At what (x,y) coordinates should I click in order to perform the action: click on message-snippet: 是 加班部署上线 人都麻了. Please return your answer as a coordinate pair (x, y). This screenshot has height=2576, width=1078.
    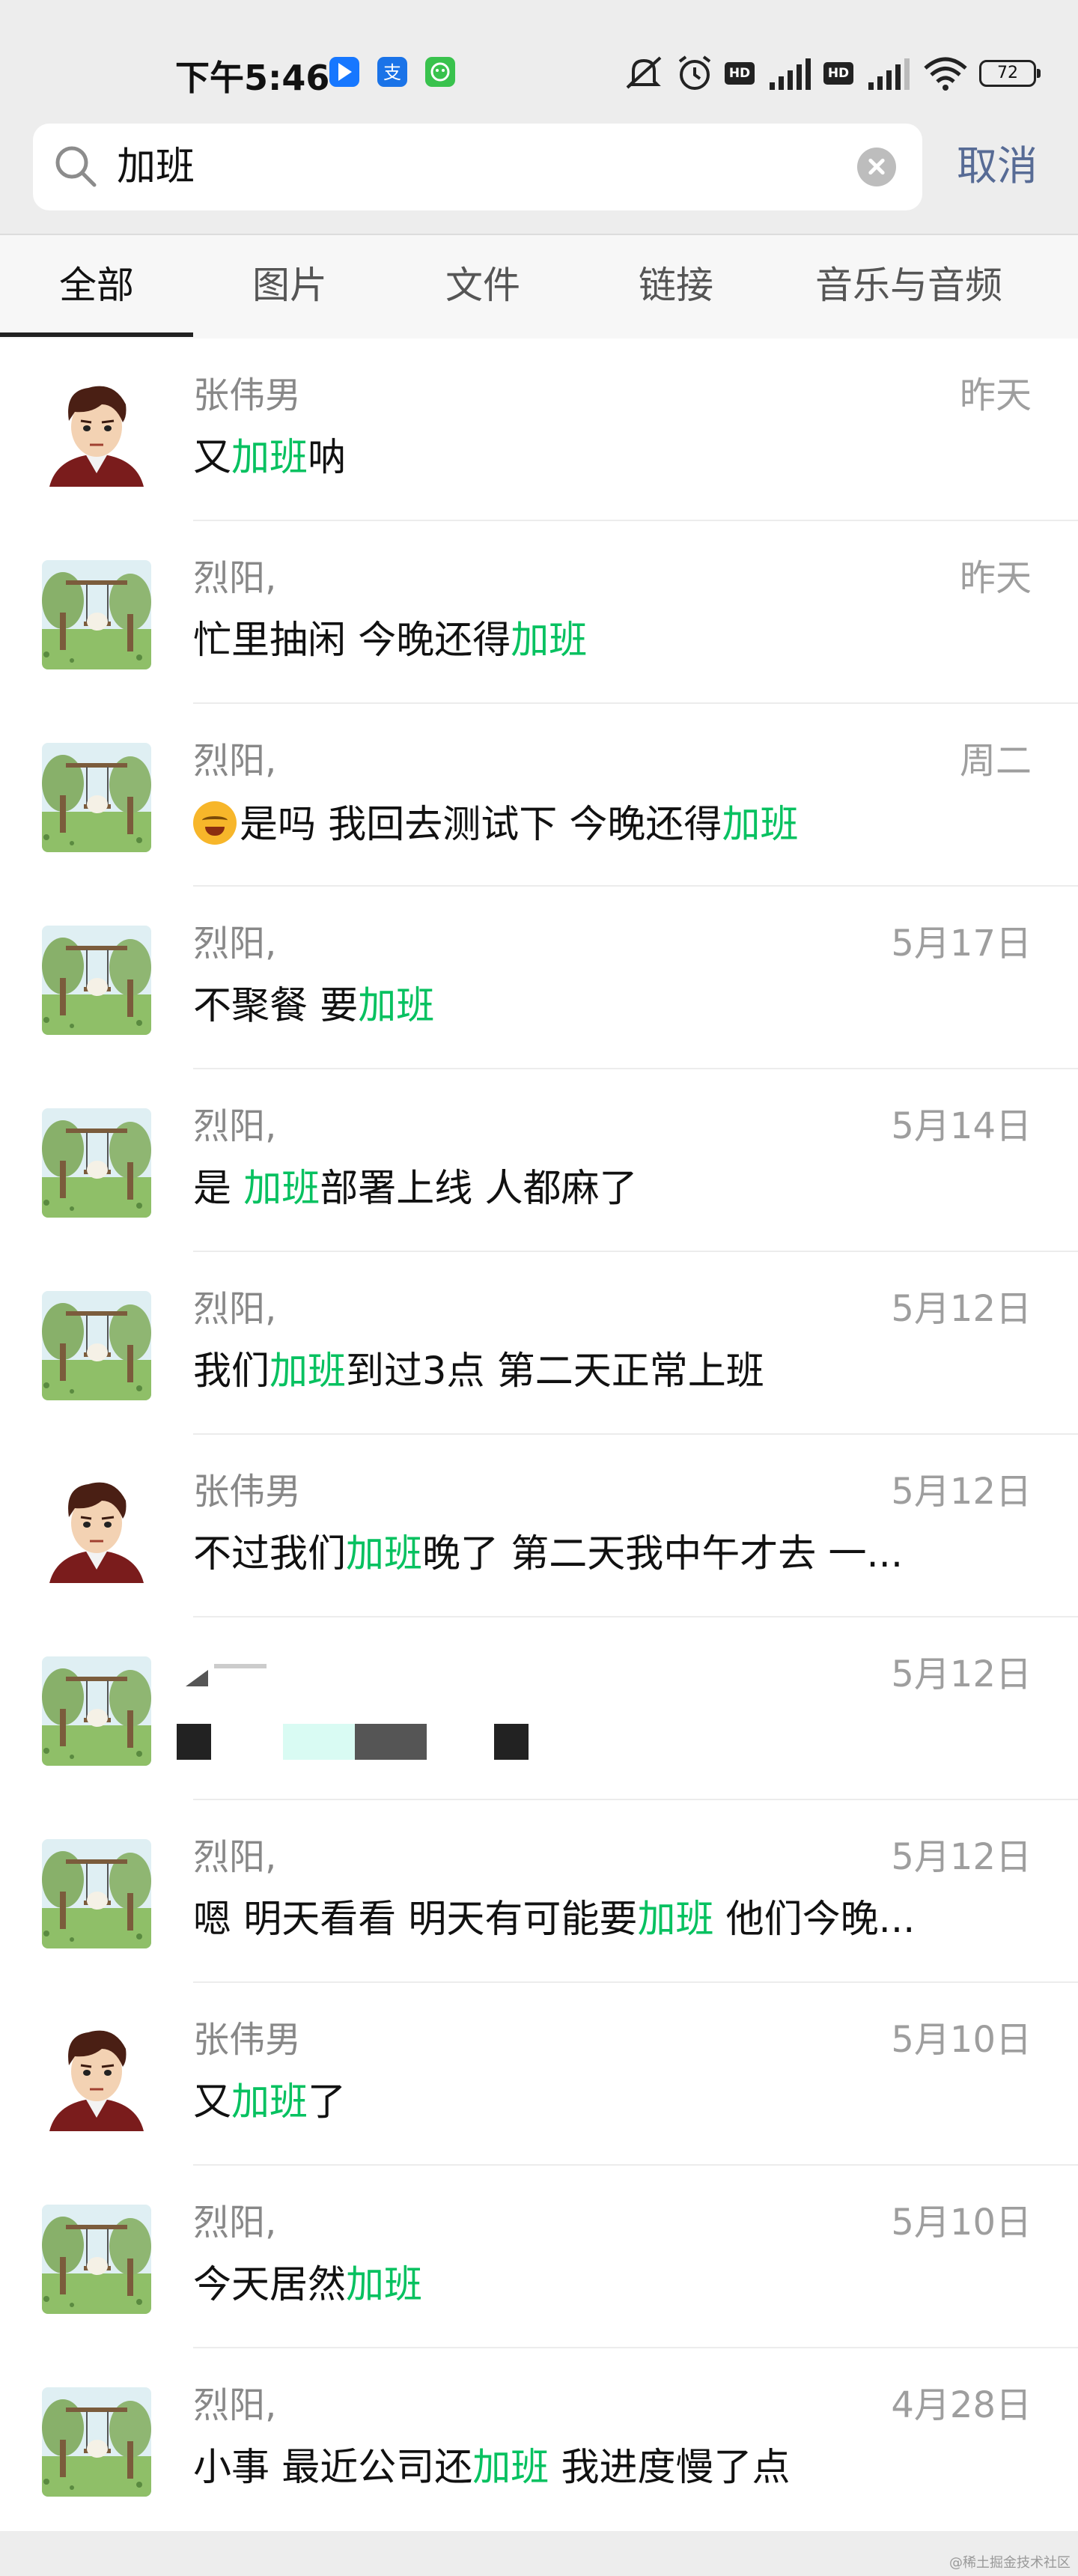
    Looking at the image, I should click on (597, 1189).